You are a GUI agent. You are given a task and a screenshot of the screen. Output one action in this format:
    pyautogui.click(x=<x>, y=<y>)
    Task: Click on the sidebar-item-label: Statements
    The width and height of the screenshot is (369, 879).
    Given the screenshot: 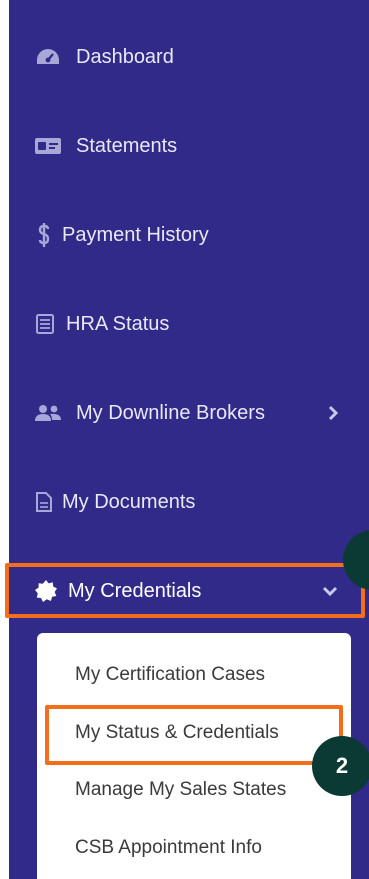 What is the action you would take?
    pyautogui.click(x=127, y=145)
    